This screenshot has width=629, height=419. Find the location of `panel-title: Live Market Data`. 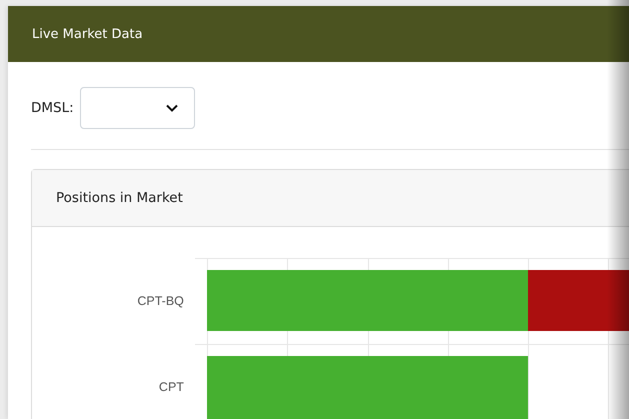

panel-title: Live Market Data is located at coordinates (87, 34).